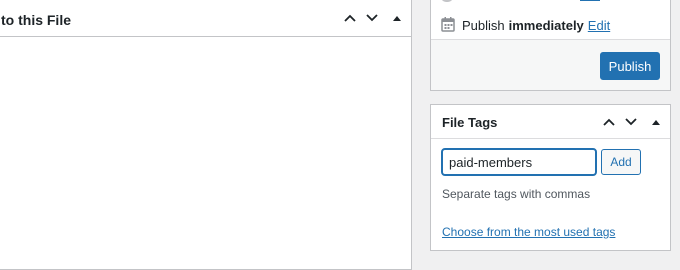  I want to click on publish-button: Publish, so click(630, 66).